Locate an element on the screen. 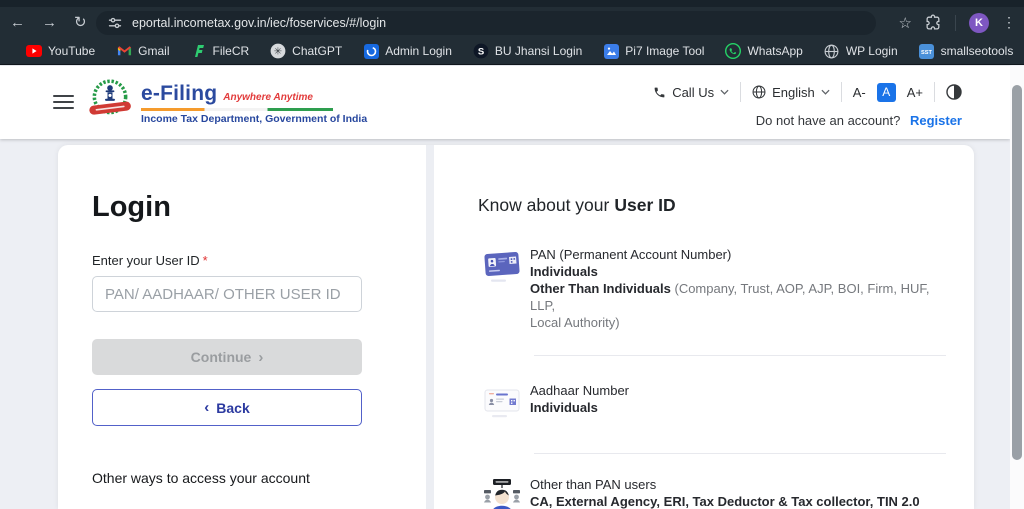  register-link: Register is located at coordinates (936, 120).